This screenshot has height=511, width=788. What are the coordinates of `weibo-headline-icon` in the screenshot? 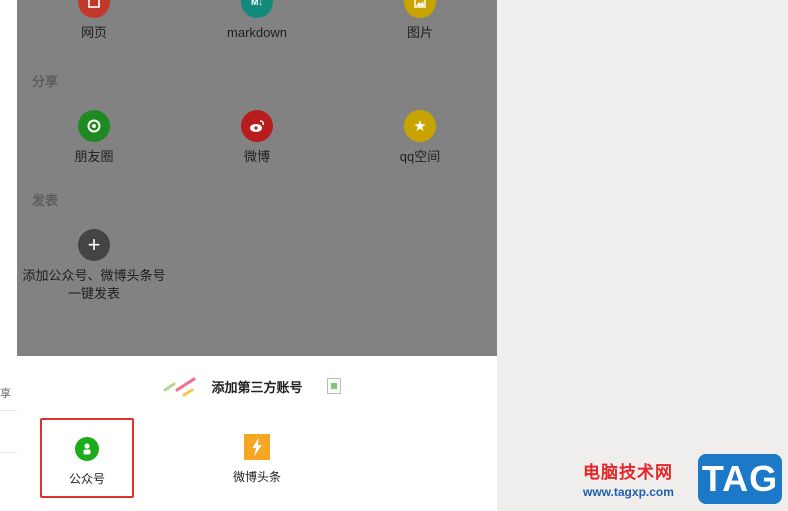 It's located at (257, 447).